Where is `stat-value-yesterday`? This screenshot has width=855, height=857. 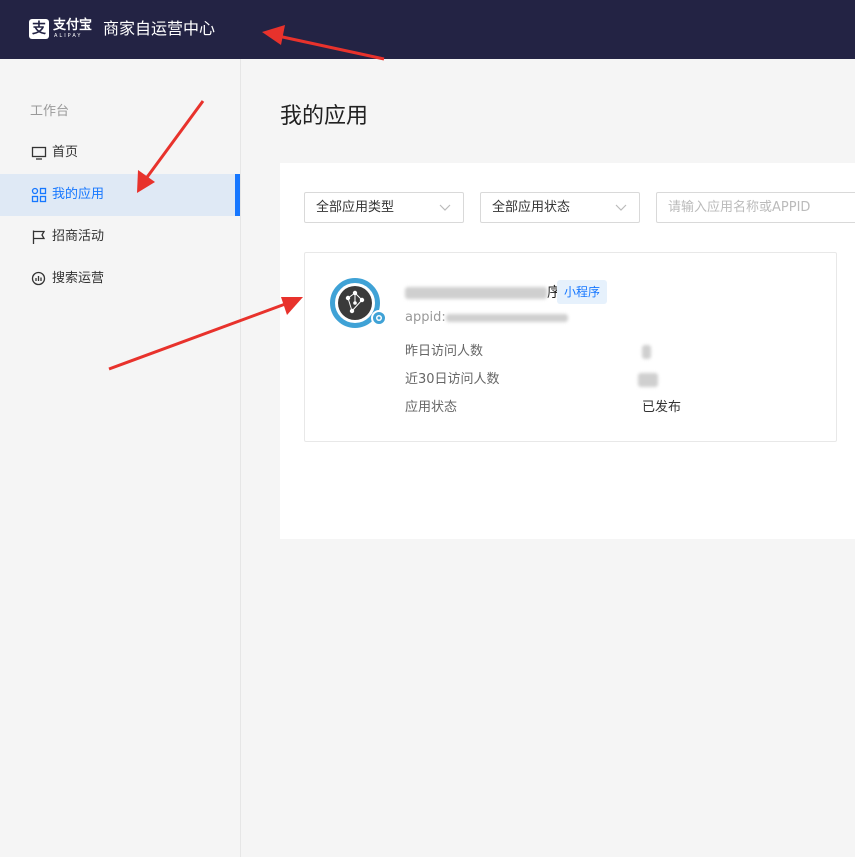 stat-value-yesterday is located at coordinates (646, 352).